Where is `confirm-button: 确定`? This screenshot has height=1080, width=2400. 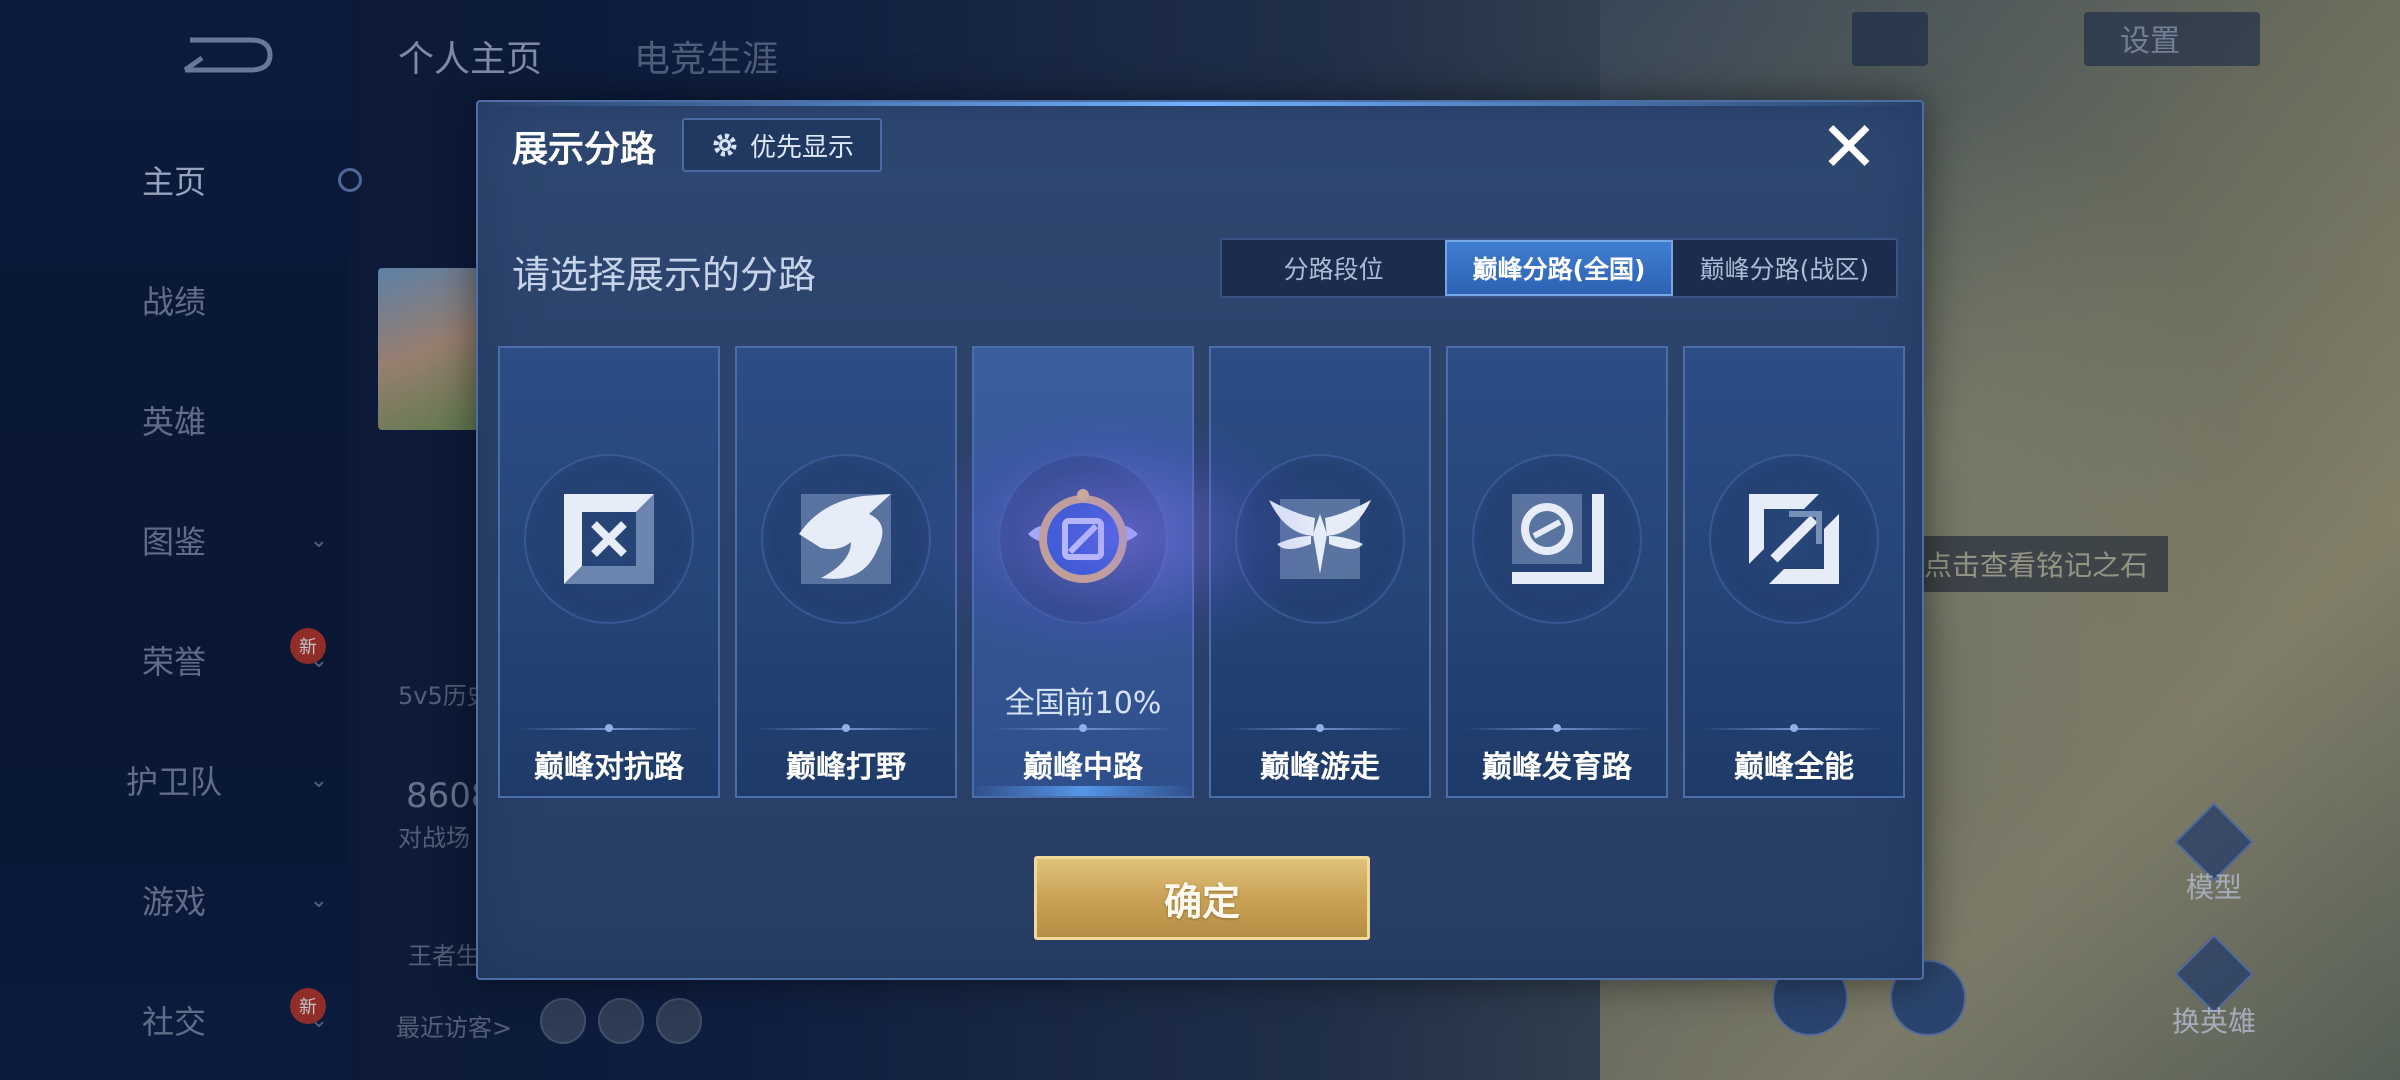
confirm-button: 确定 is located at coordinates (1202, 898).